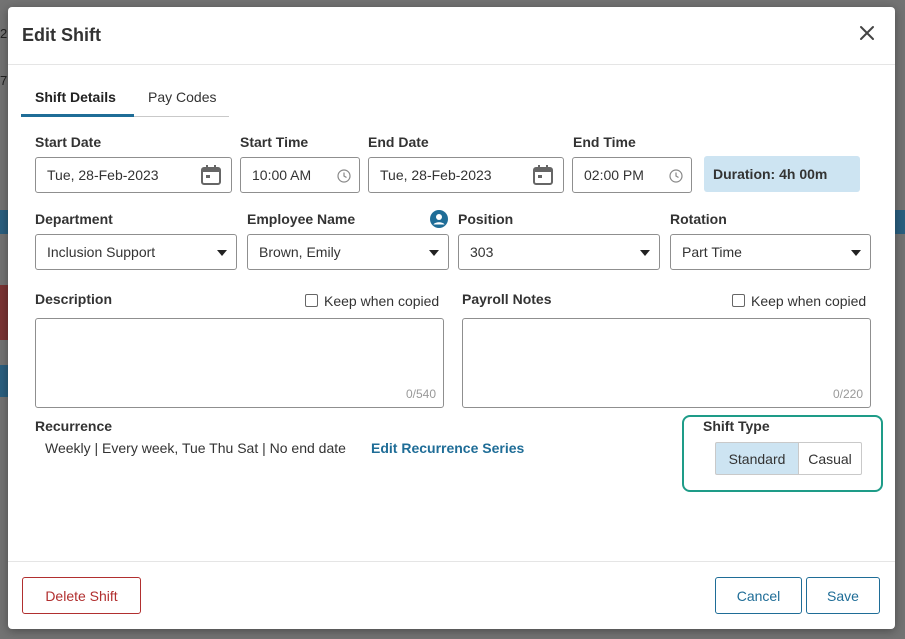  I want to click on save-label: Save, so click(843, 596).